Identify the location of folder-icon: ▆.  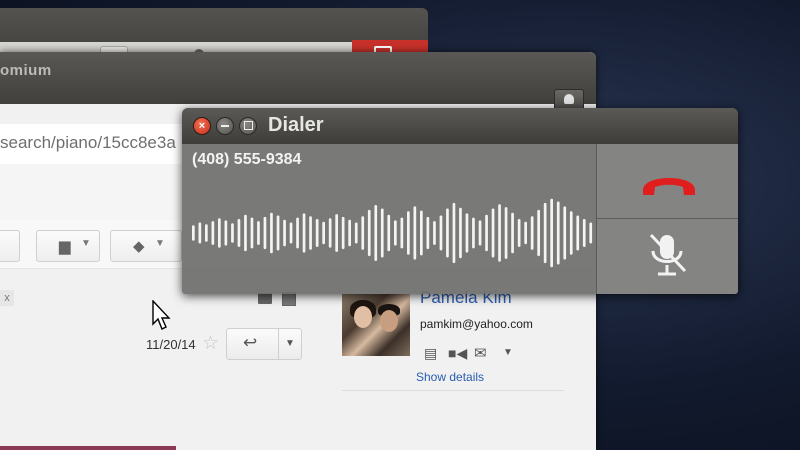
(65, 246).